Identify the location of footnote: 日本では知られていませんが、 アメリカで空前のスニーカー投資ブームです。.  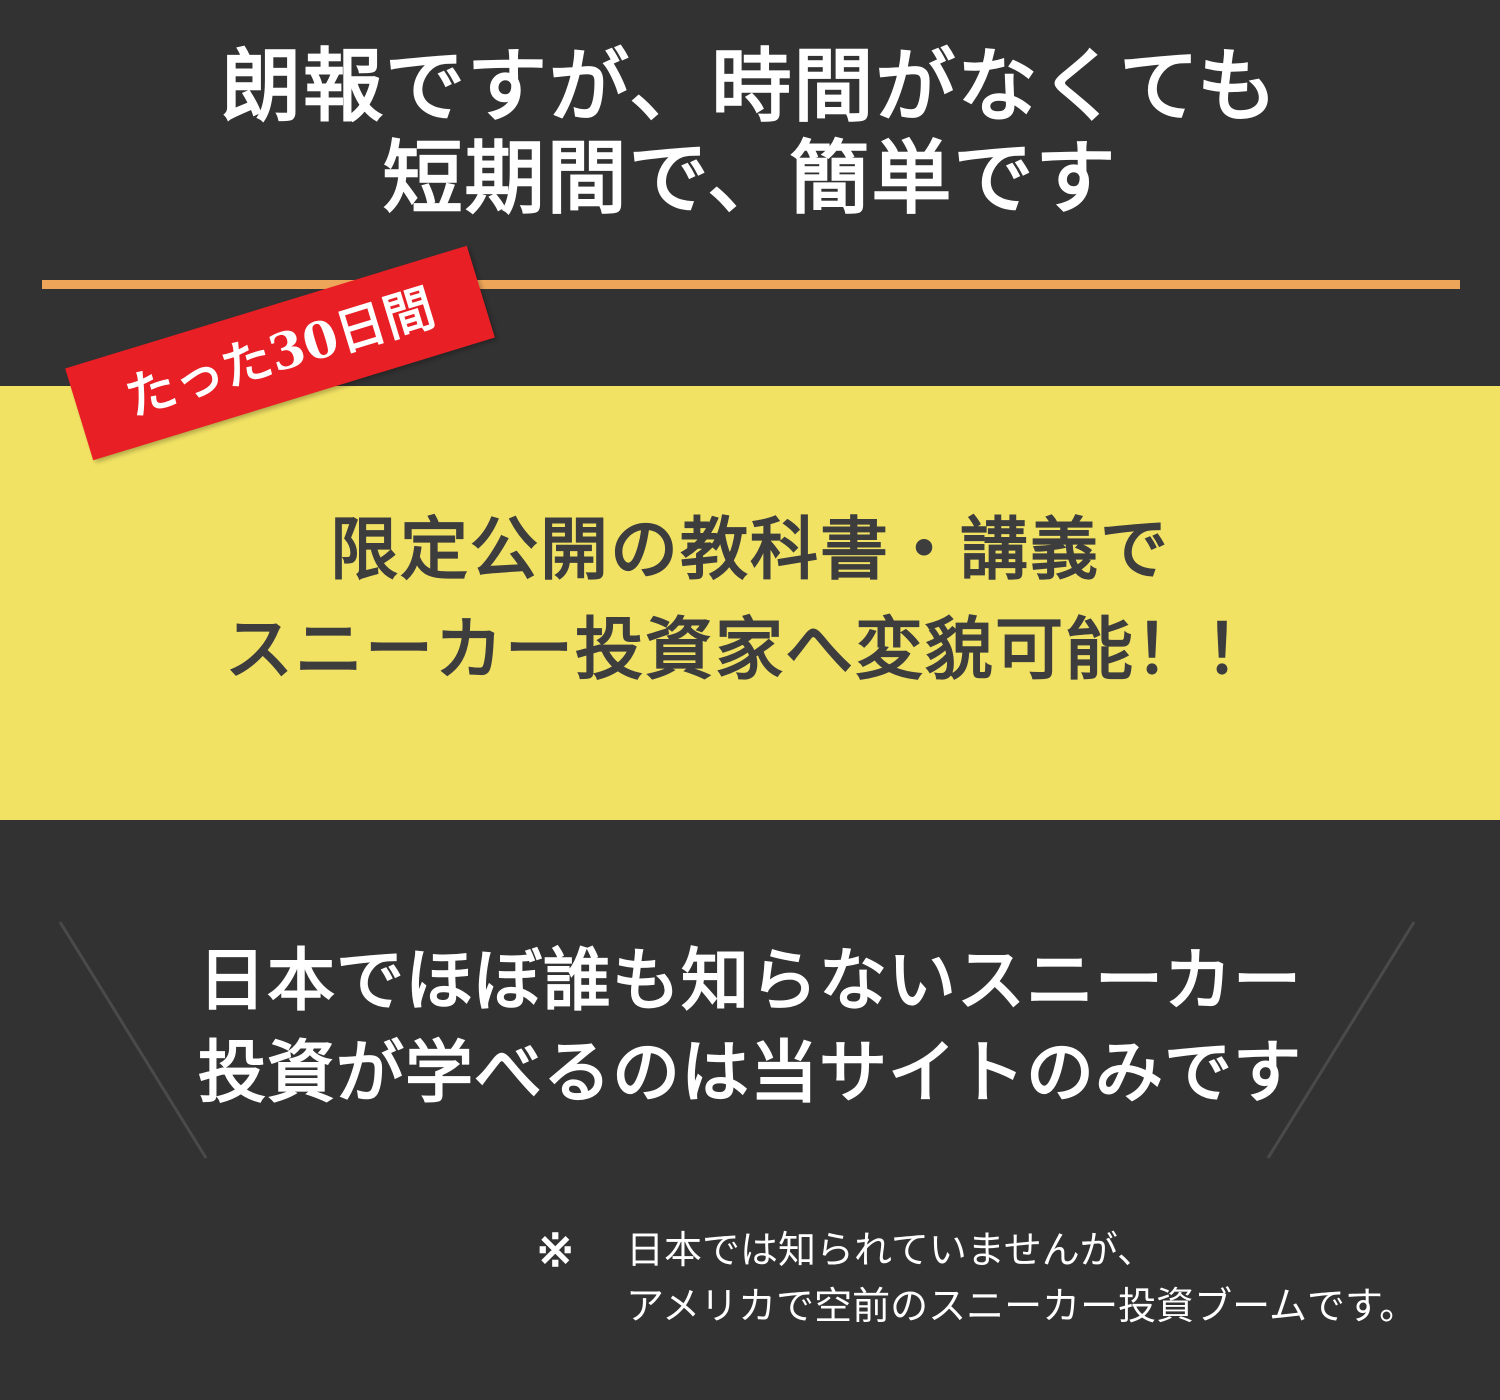
(1021, 1278).